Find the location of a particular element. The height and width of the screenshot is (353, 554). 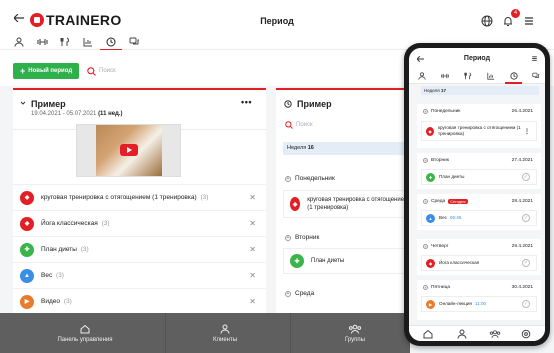

item-label: Вес (3) is located at coordinates (52, 275).